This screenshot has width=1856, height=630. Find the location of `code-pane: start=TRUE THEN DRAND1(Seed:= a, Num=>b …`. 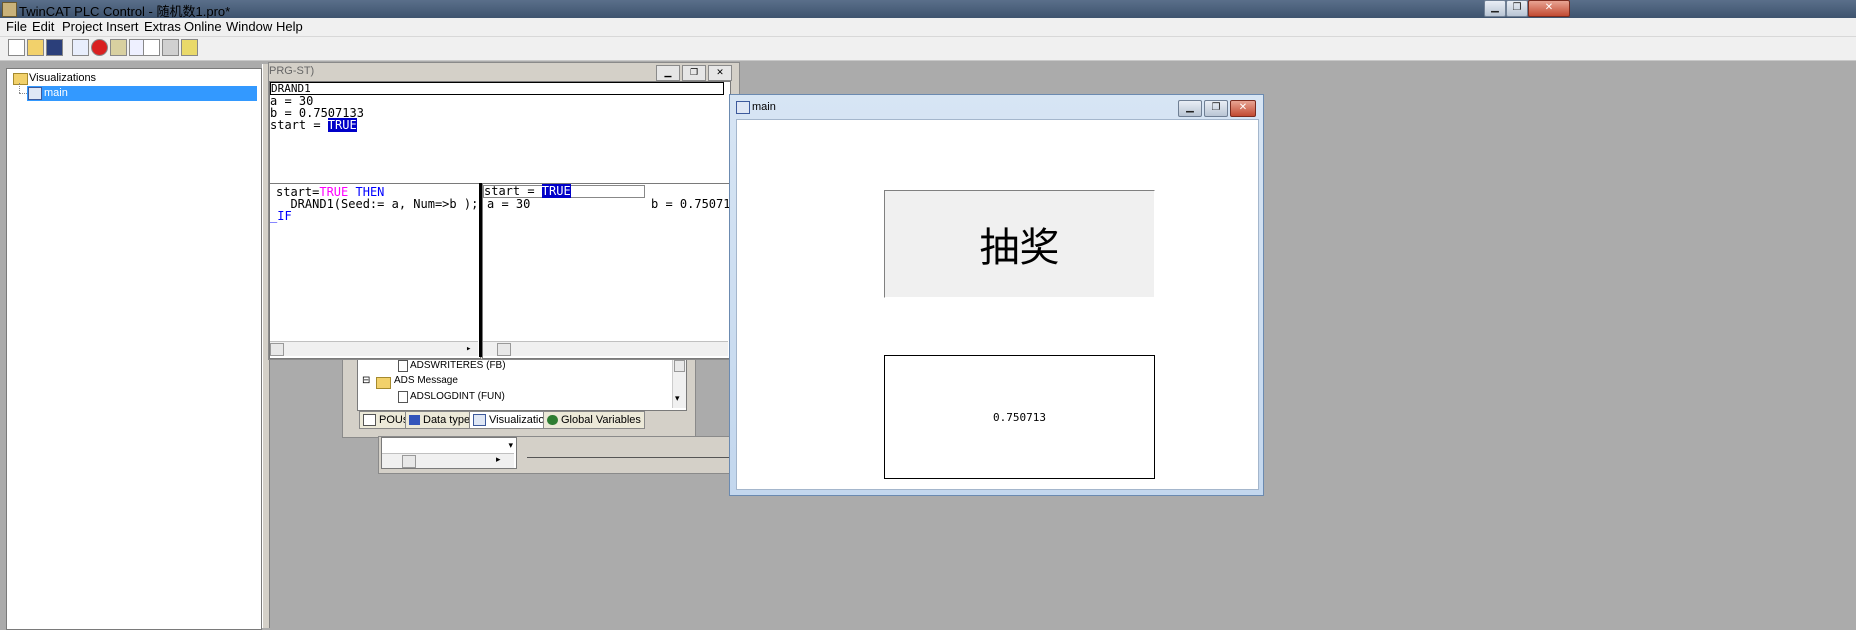

code-pane: start=TRUE THEN DRAND1(Seed:= a, Num=>b … is located at coordinates (375, 271).